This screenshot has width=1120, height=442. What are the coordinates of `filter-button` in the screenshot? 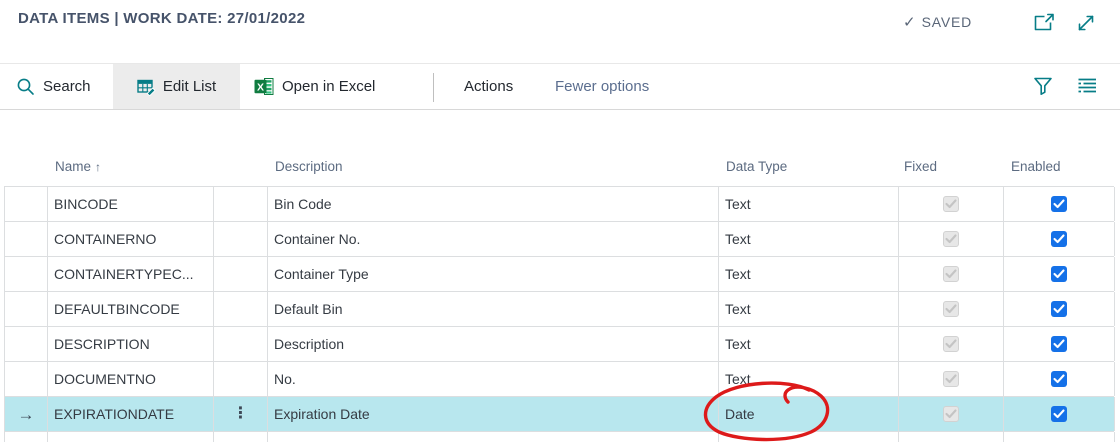 It's located at (1043, 86).